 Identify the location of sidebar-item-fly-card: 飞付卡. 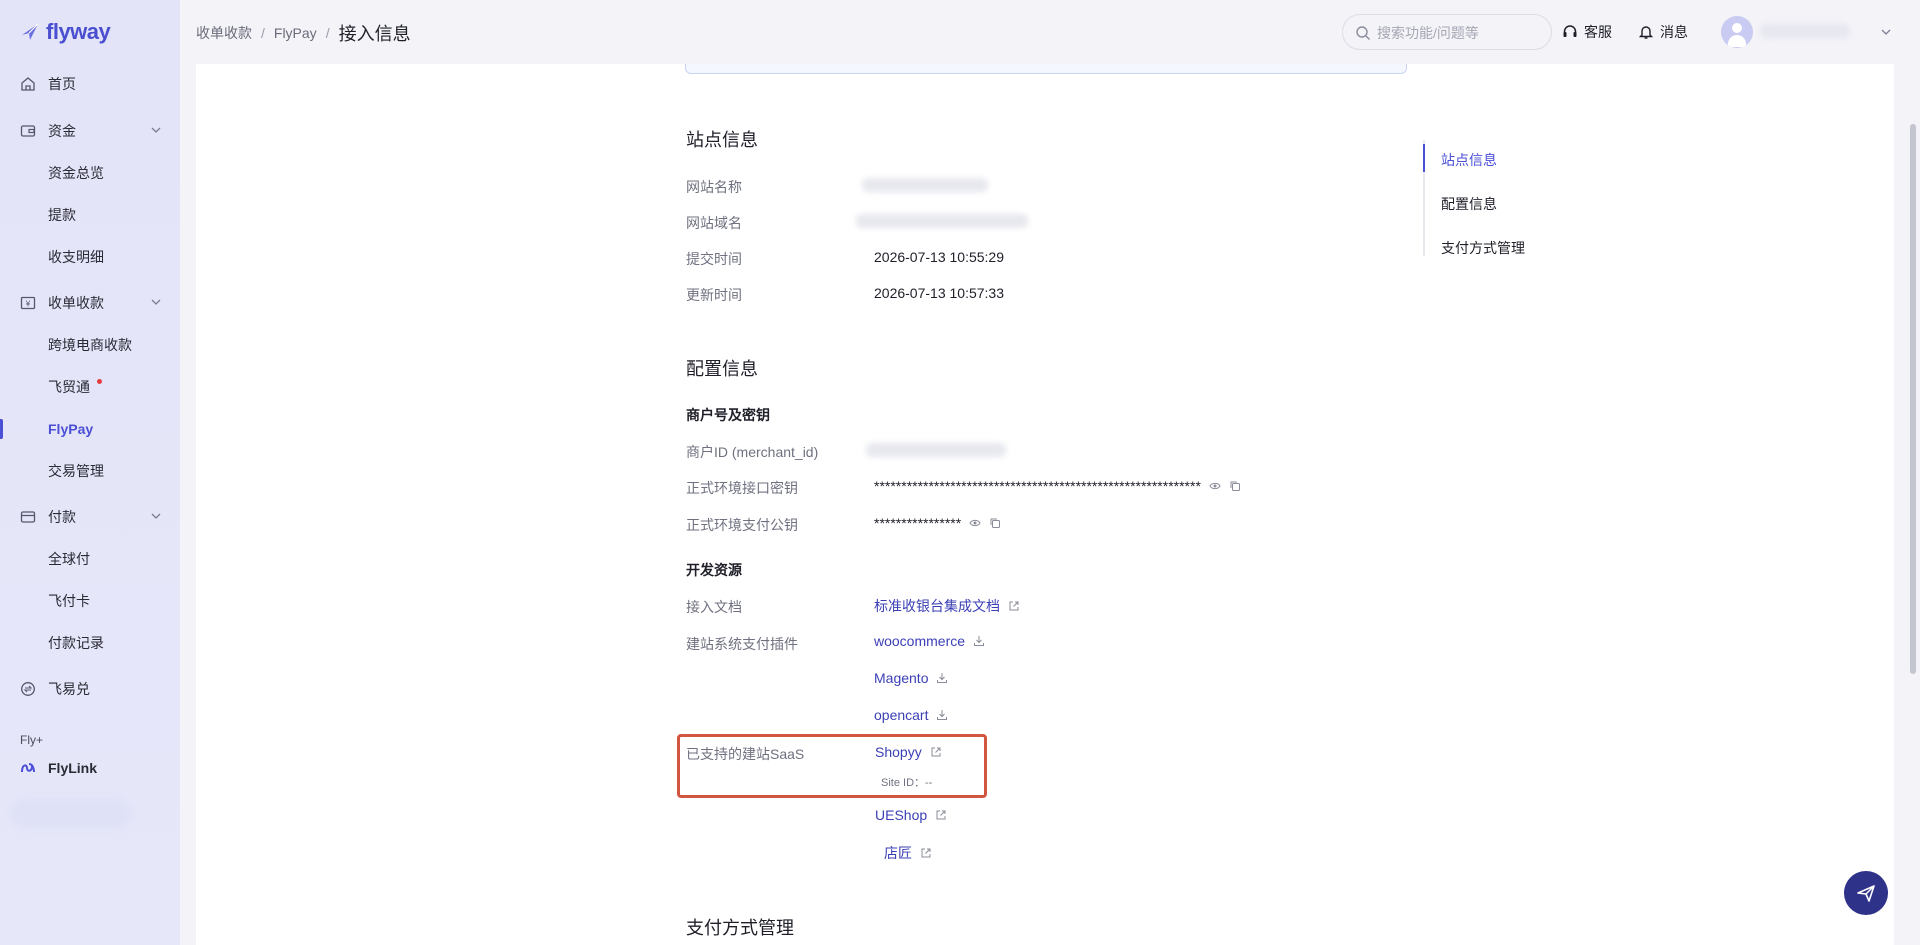
(90, 601).